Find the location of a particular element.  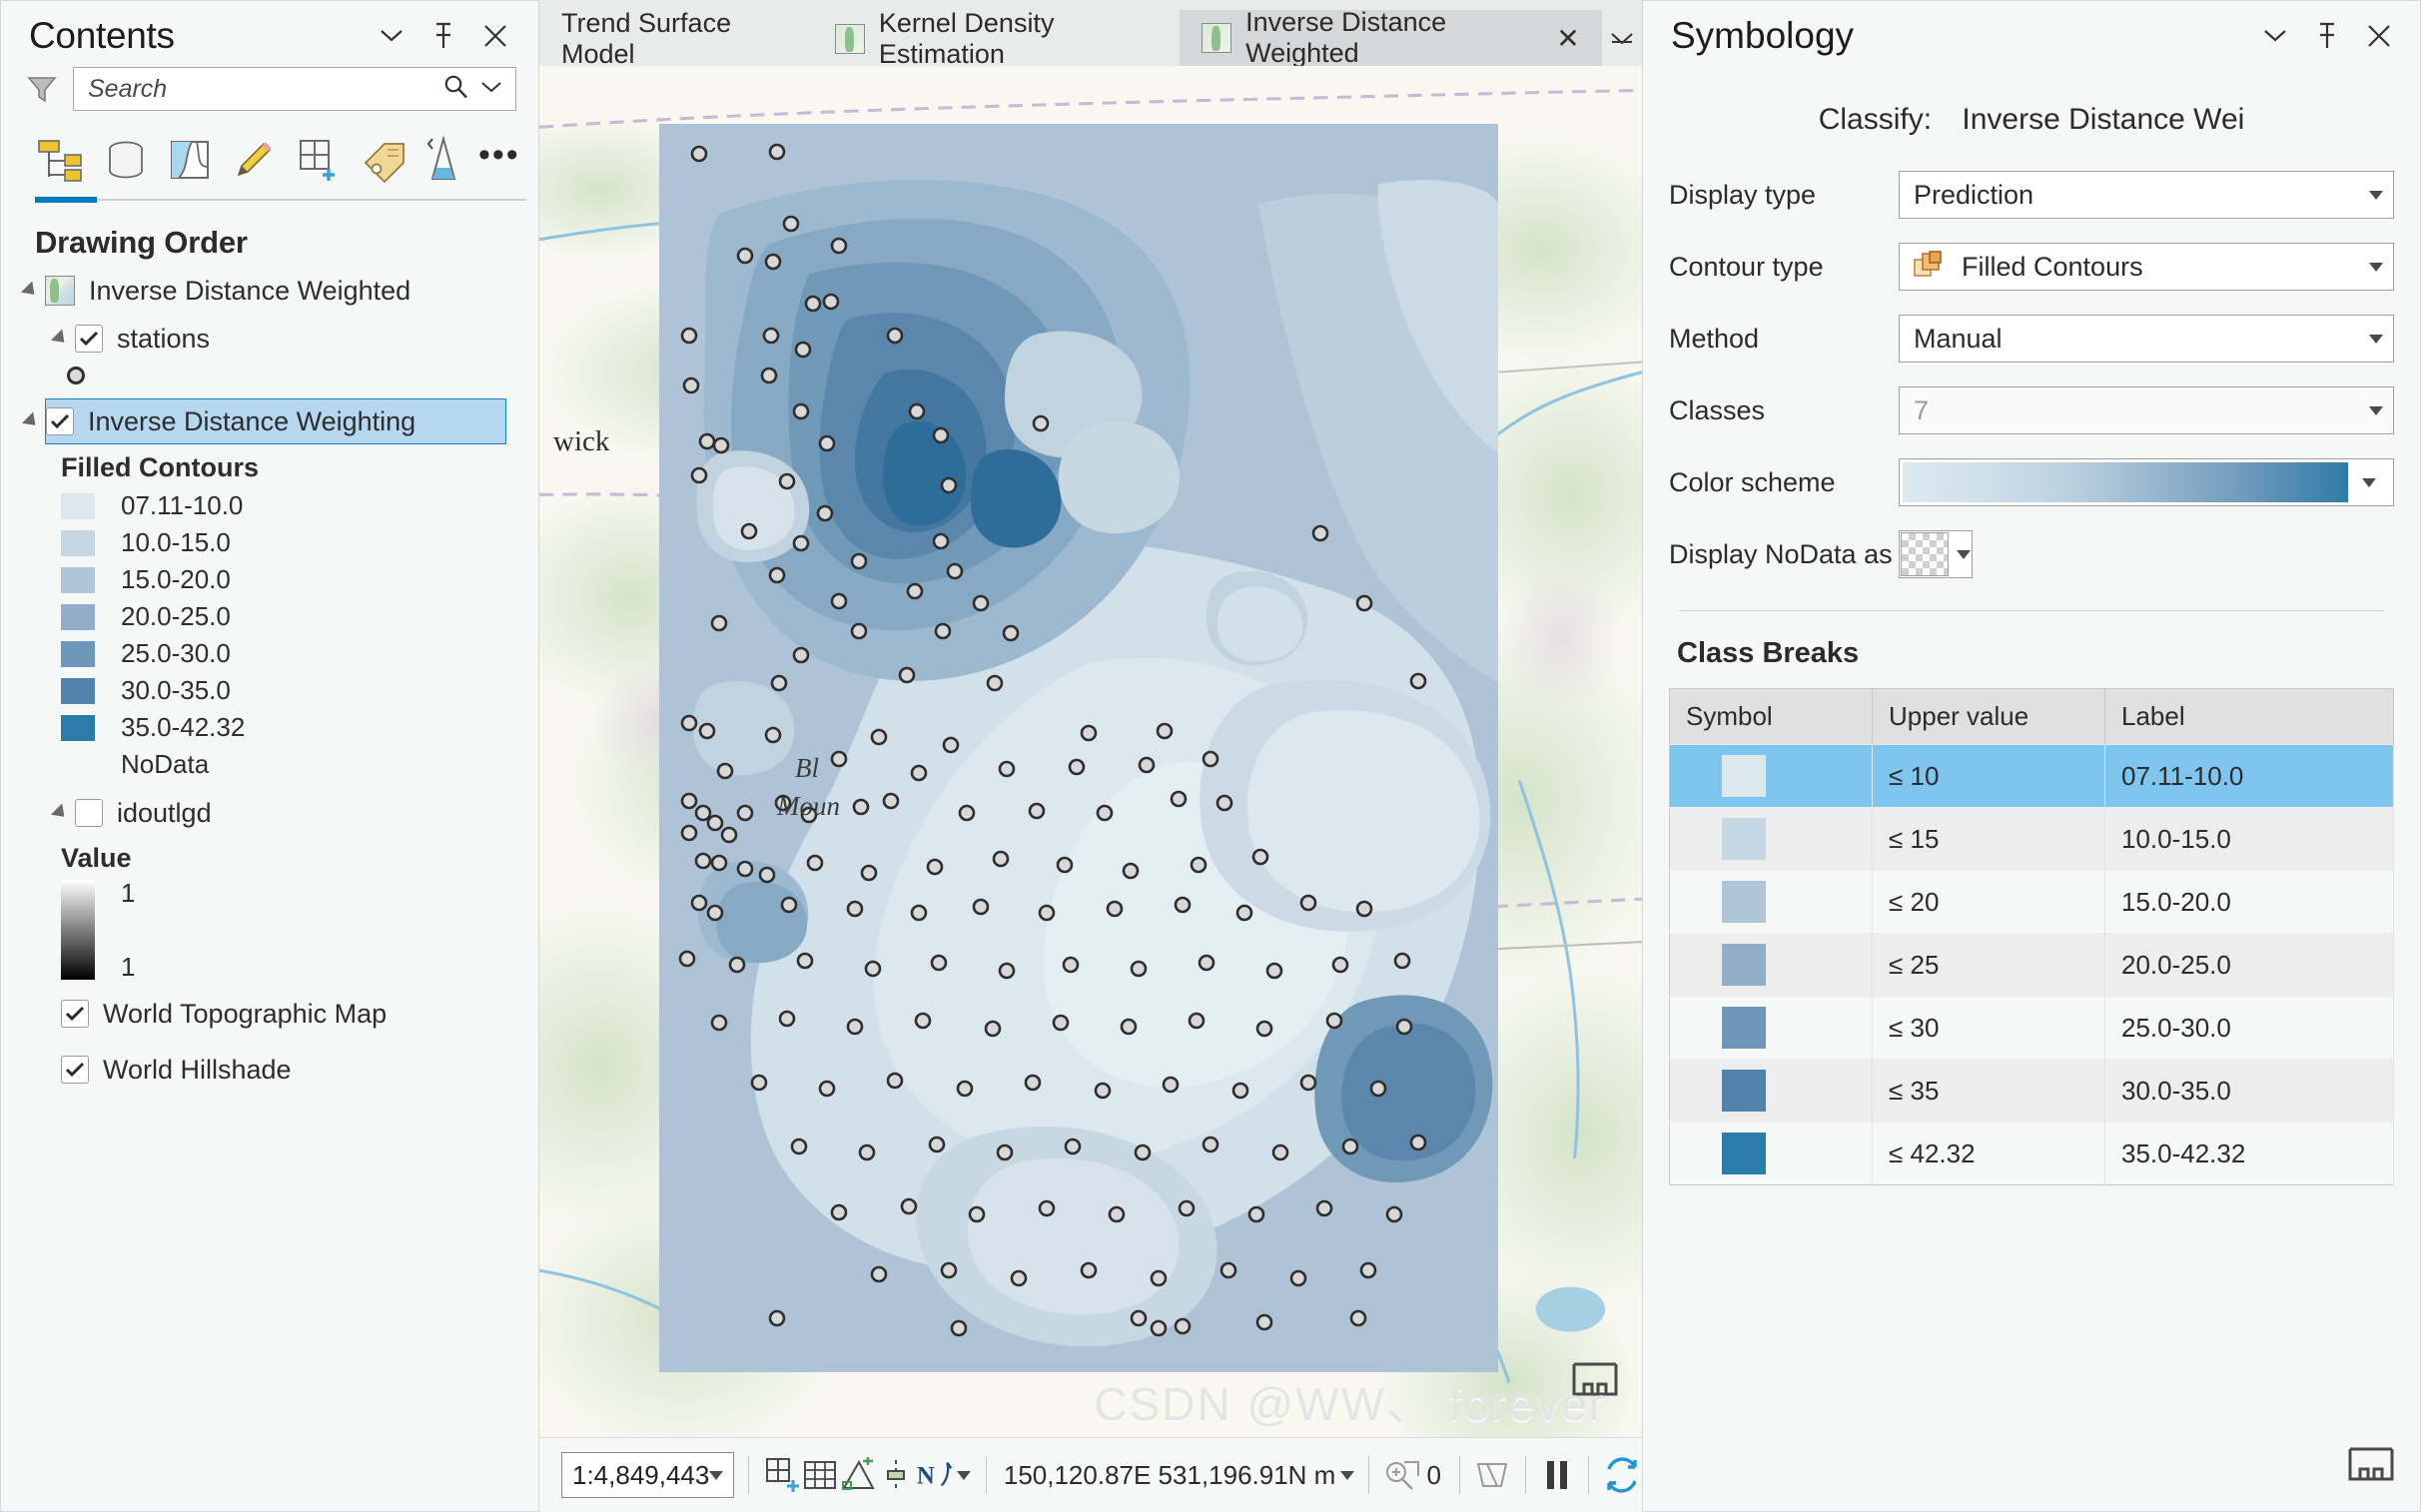

method-select: Manual is located at coordinates (2146, 339).